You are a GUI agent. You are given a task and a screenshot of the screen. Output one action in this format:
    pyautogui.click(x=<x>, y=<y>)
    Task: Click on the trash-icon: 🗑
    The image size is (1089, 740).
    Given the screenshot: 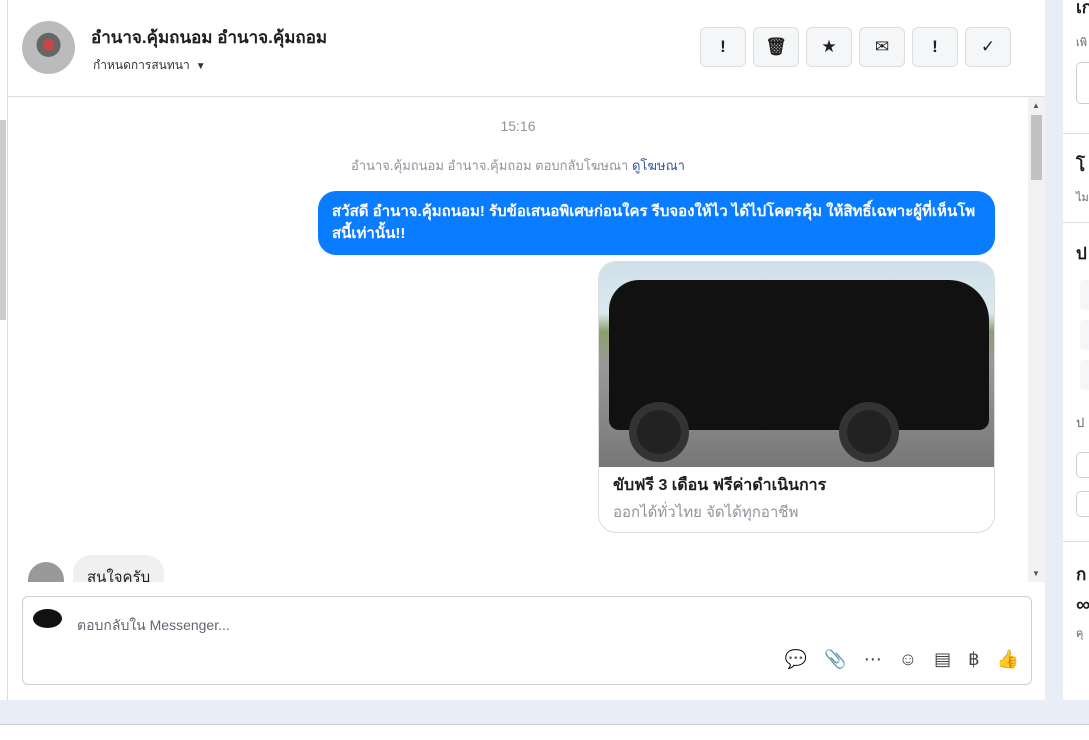 What is the action you would take?
    pyautogui.click(x=776, y=46)
    